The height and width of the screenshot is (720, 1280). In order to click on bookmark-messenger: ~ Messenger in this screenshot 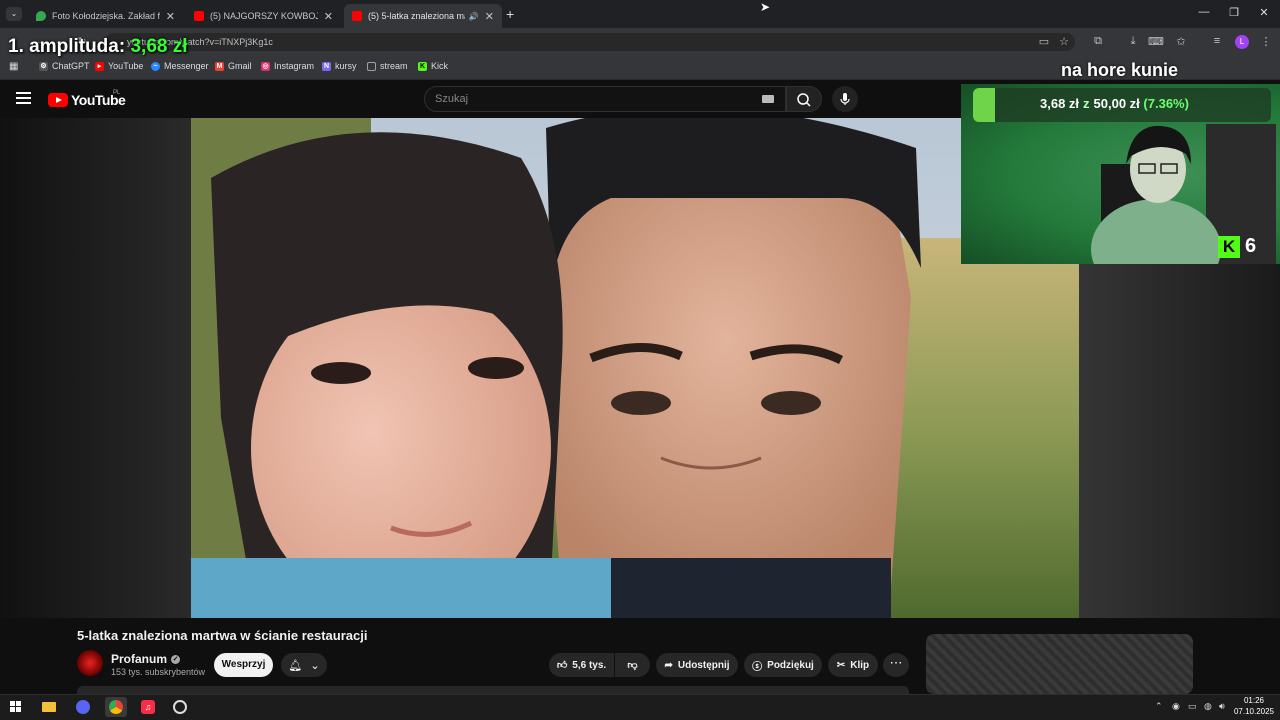, I will do `click(180, 66)`.